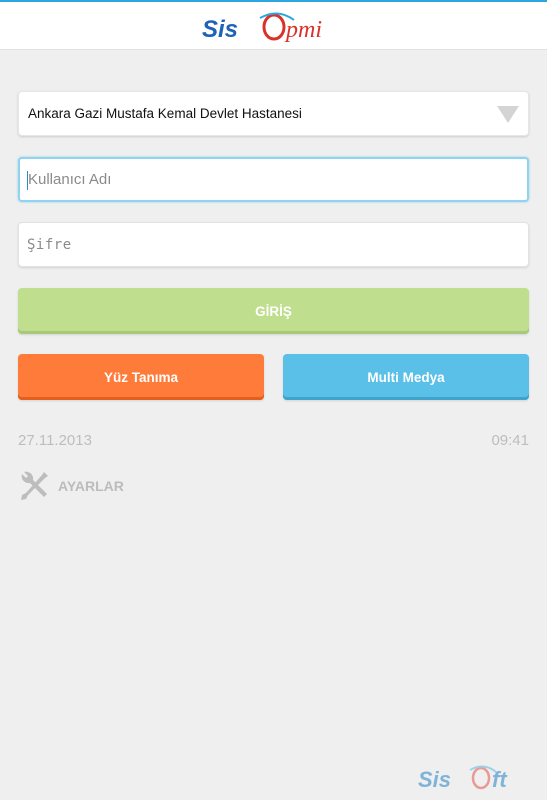  I want to click on password-field, so click(273, 244).